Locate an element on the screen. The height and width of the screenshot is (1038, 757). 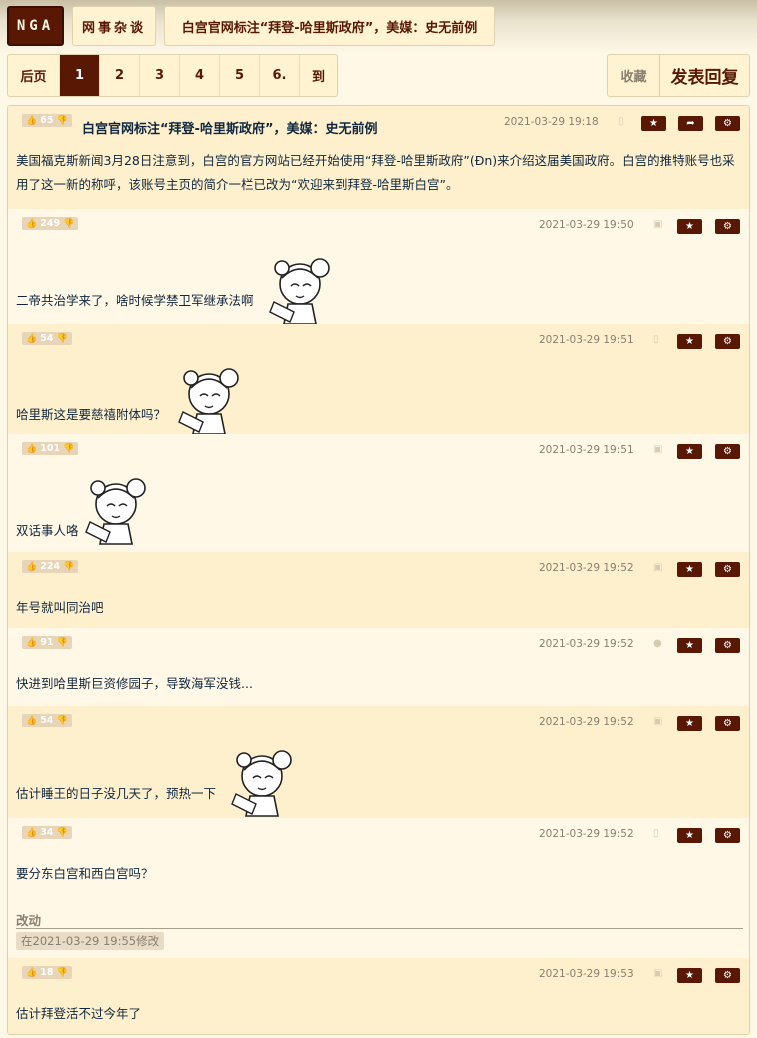
apple-icon: ● is located at coordinates (657, 643).